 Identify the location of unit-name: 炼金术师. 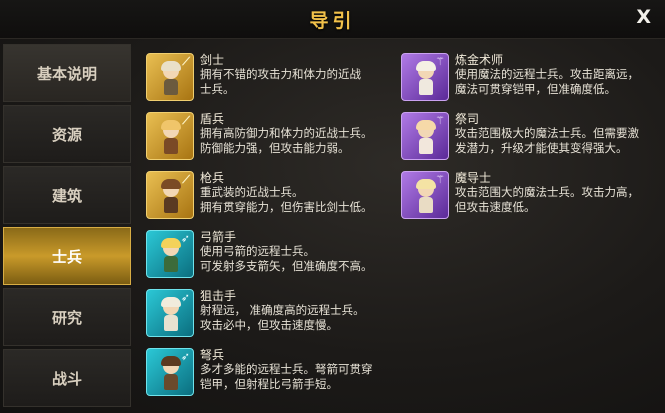
(479, 60).